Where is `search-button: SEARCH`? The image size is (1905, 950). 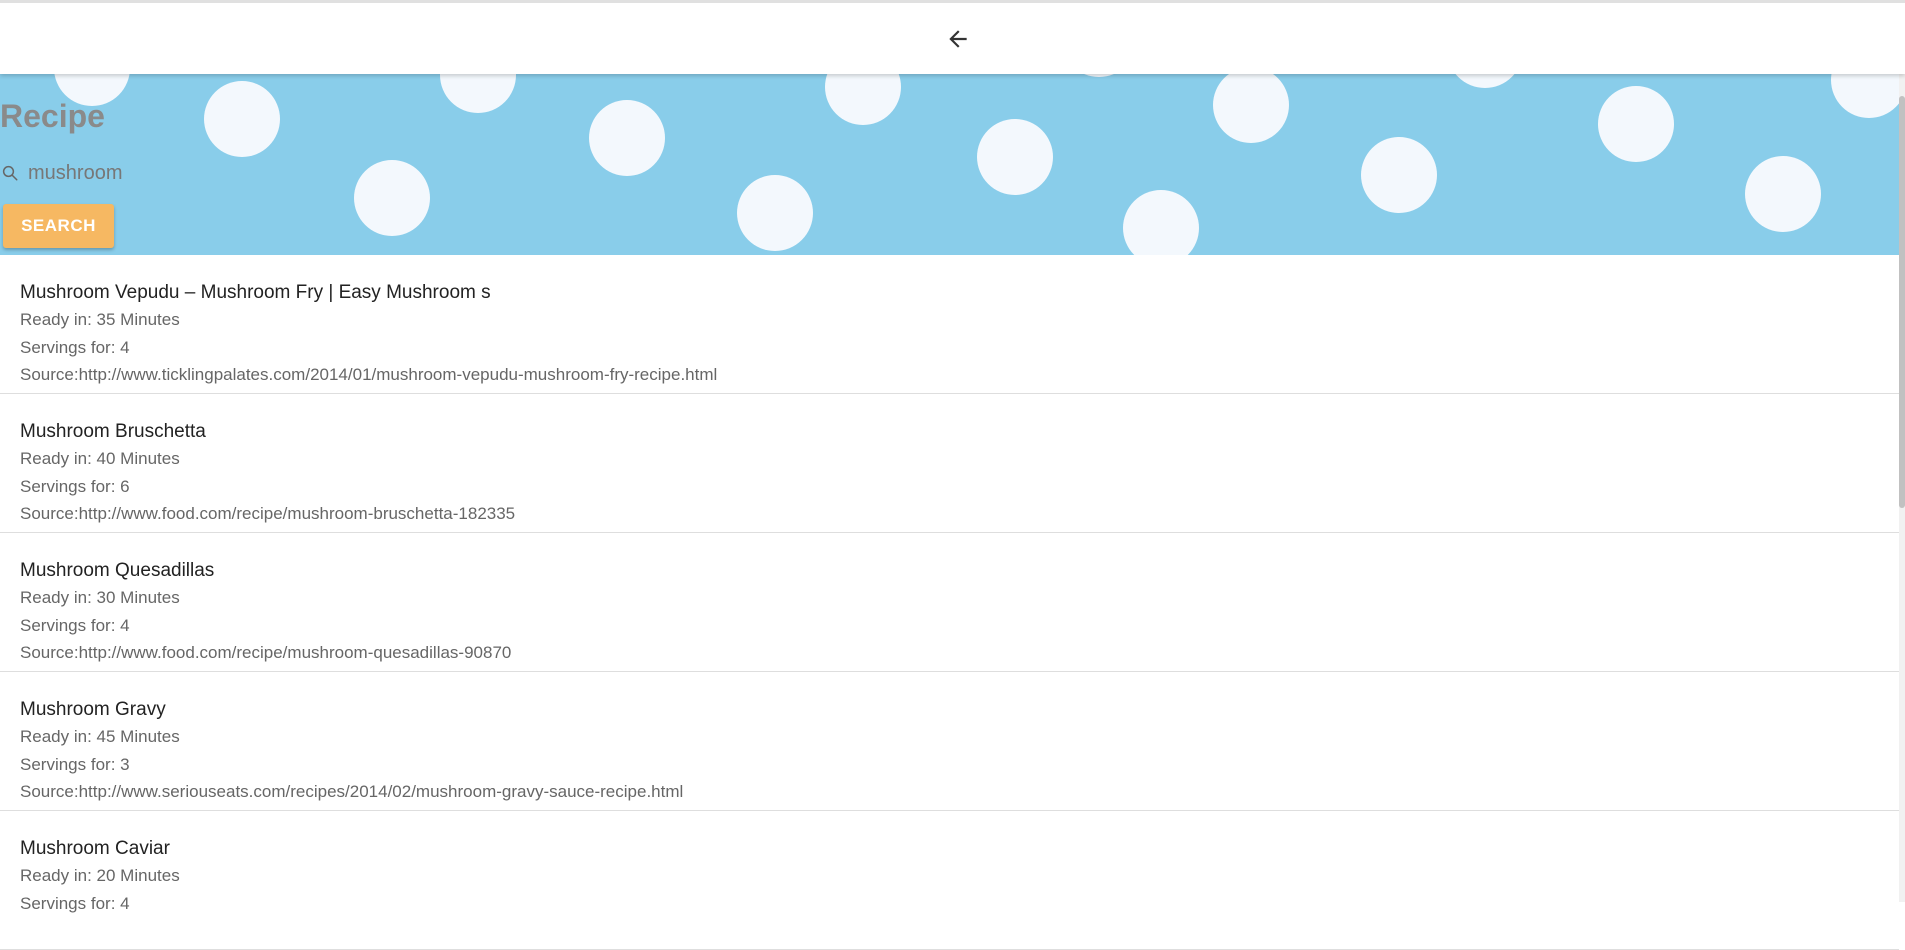 search-button: SEARCH is located at coordinates (58, 226).